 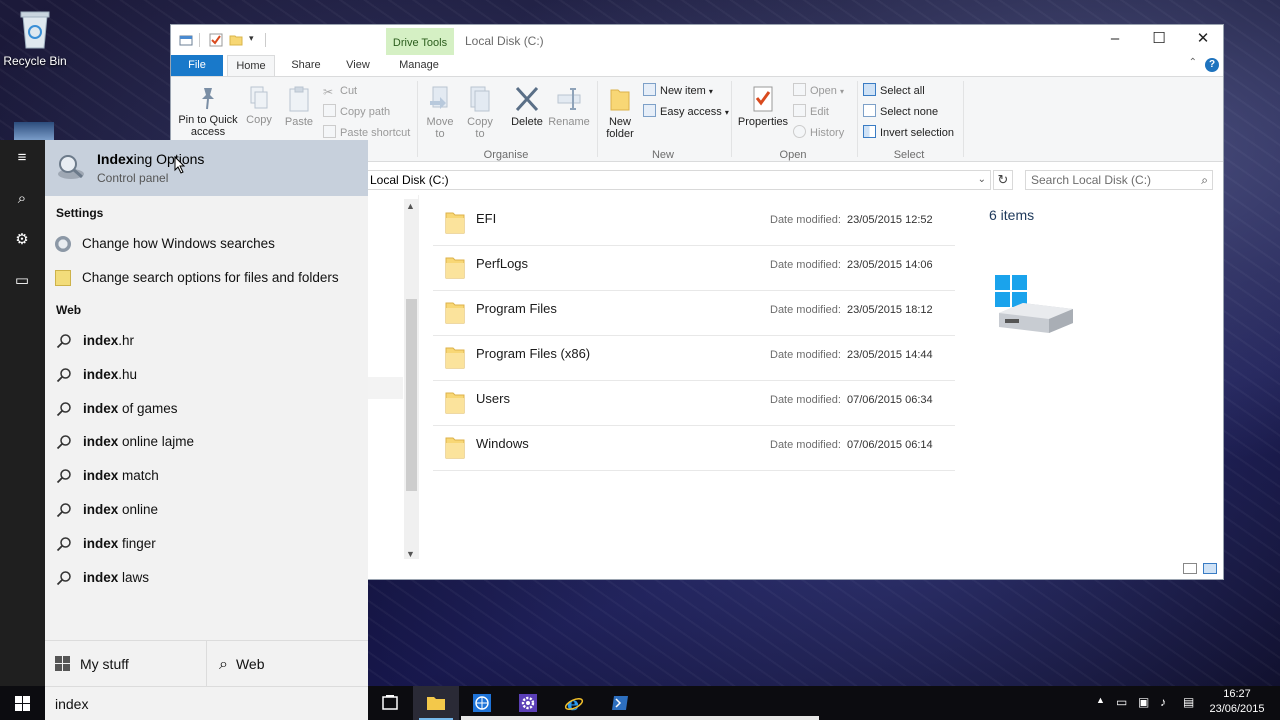 I want to click on tab-share: Share, so click(x=306, y=65).